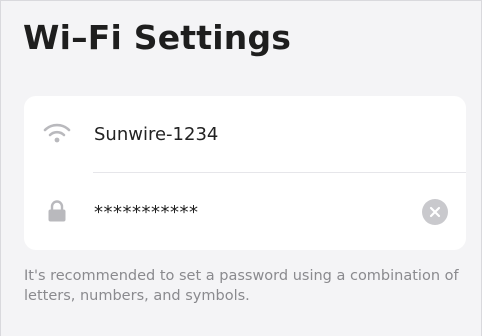 The image size is (482, 336). What do you see at coordinates (57, 133) in the screenshot?
I see `wifi-icon` at bounding box center [57, 133].